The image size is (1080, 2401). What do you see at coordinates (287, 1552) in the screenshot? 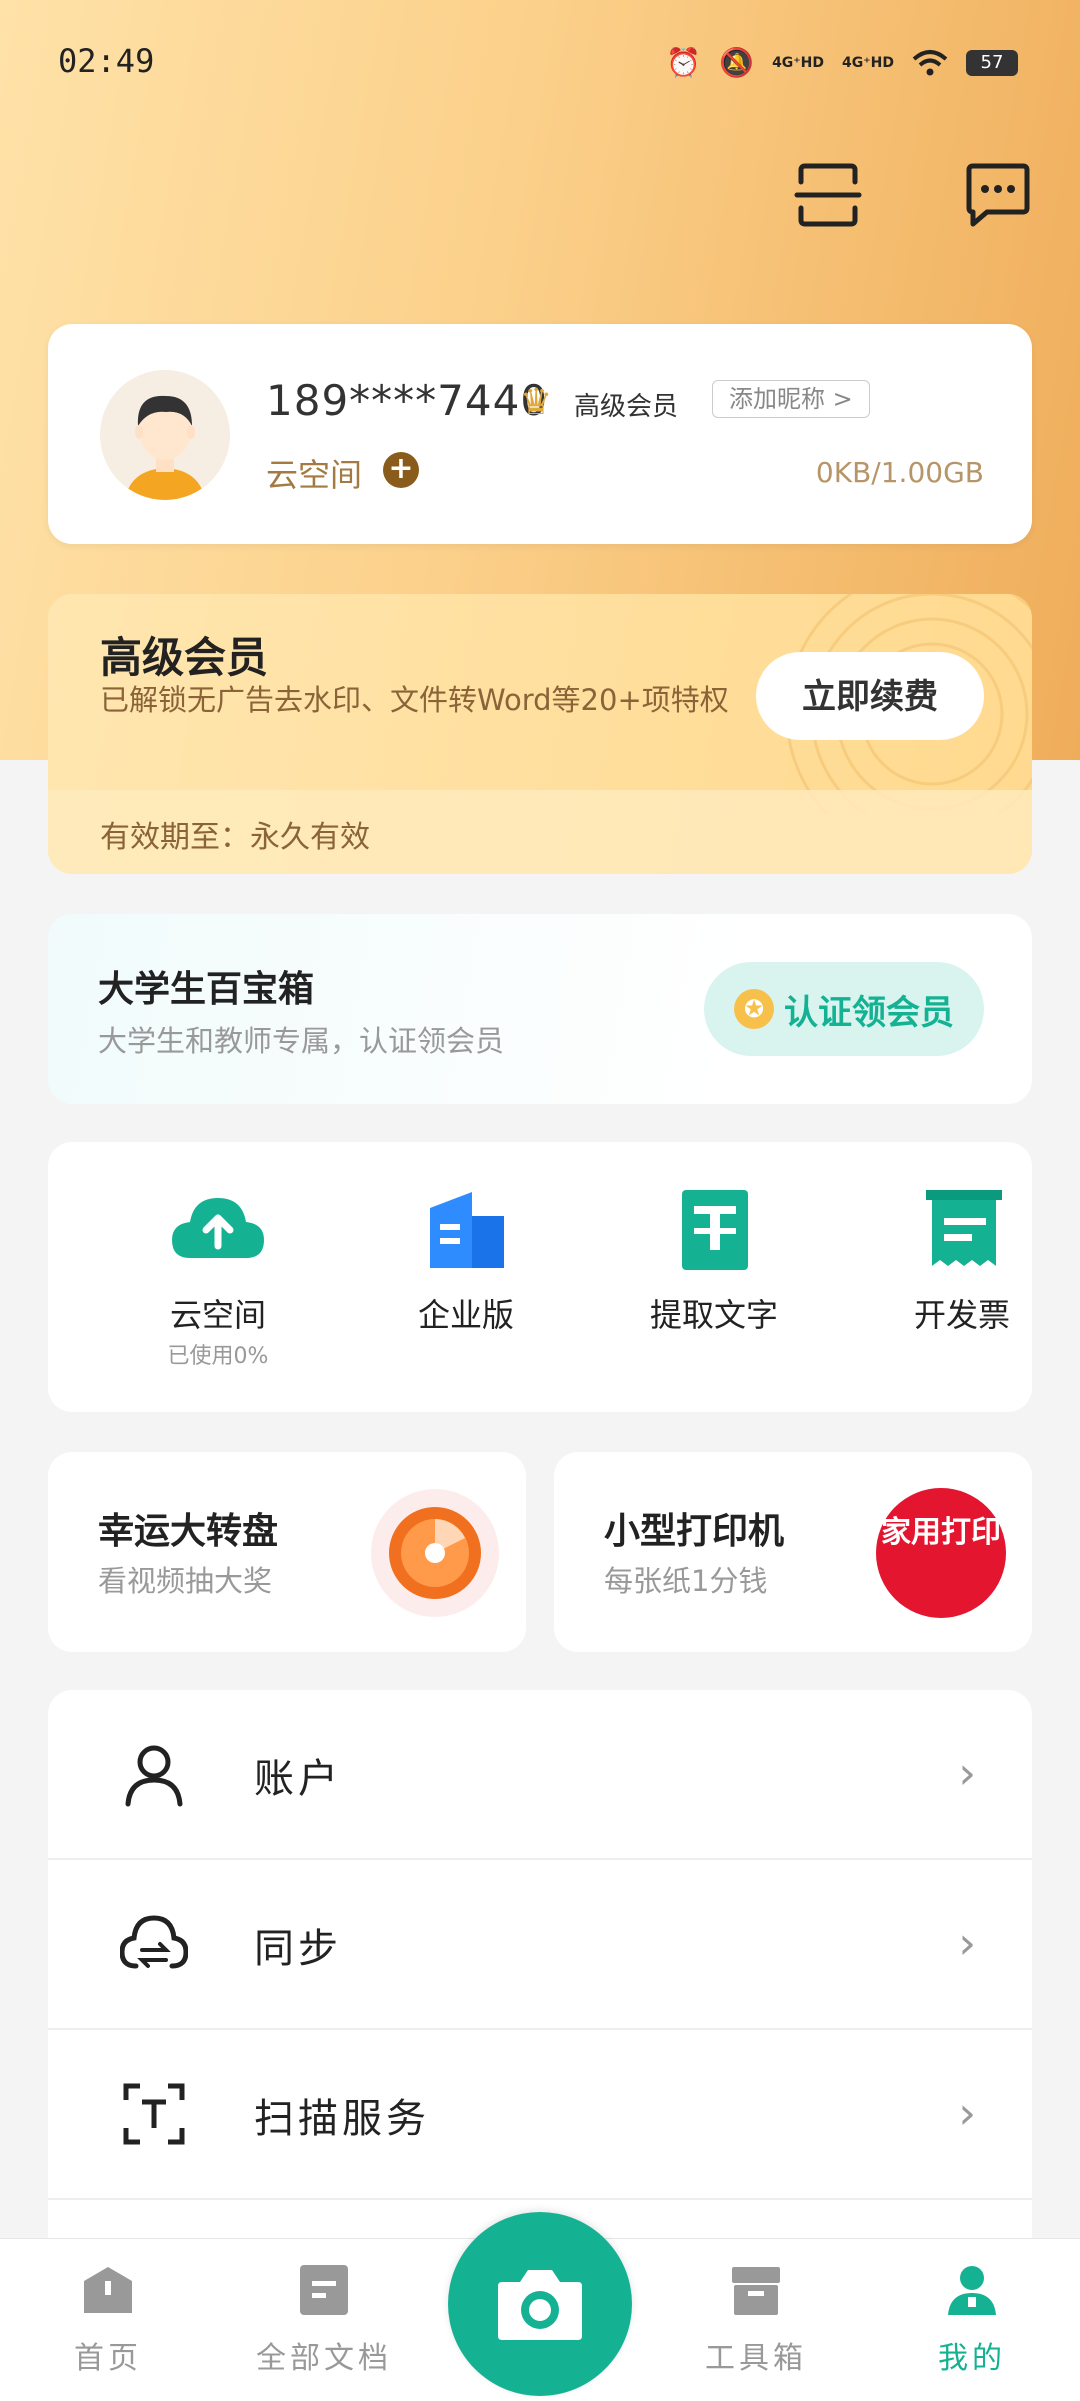
I see `lucky-wheel-card: 幸运大转盘 看视频抽大奖` at bounding box center [287, 1552].